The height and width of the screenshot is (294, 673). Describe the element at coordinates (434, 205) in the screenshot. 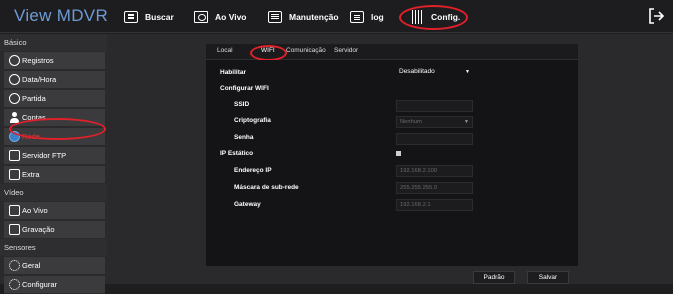

I see `gateway-input: 192.168.2.1` at that location.